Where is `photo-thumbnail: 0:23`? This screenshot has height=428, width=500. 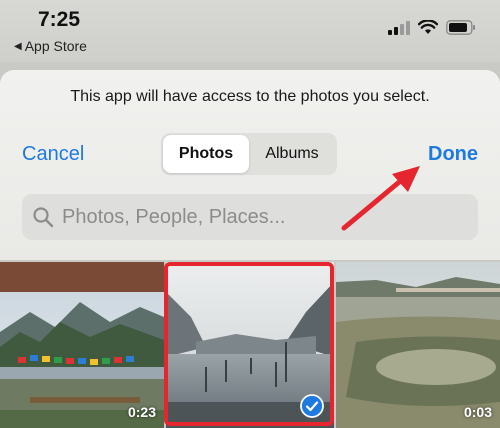
photo-thumbnail: 0:23 is located at coordinates (82, 345).